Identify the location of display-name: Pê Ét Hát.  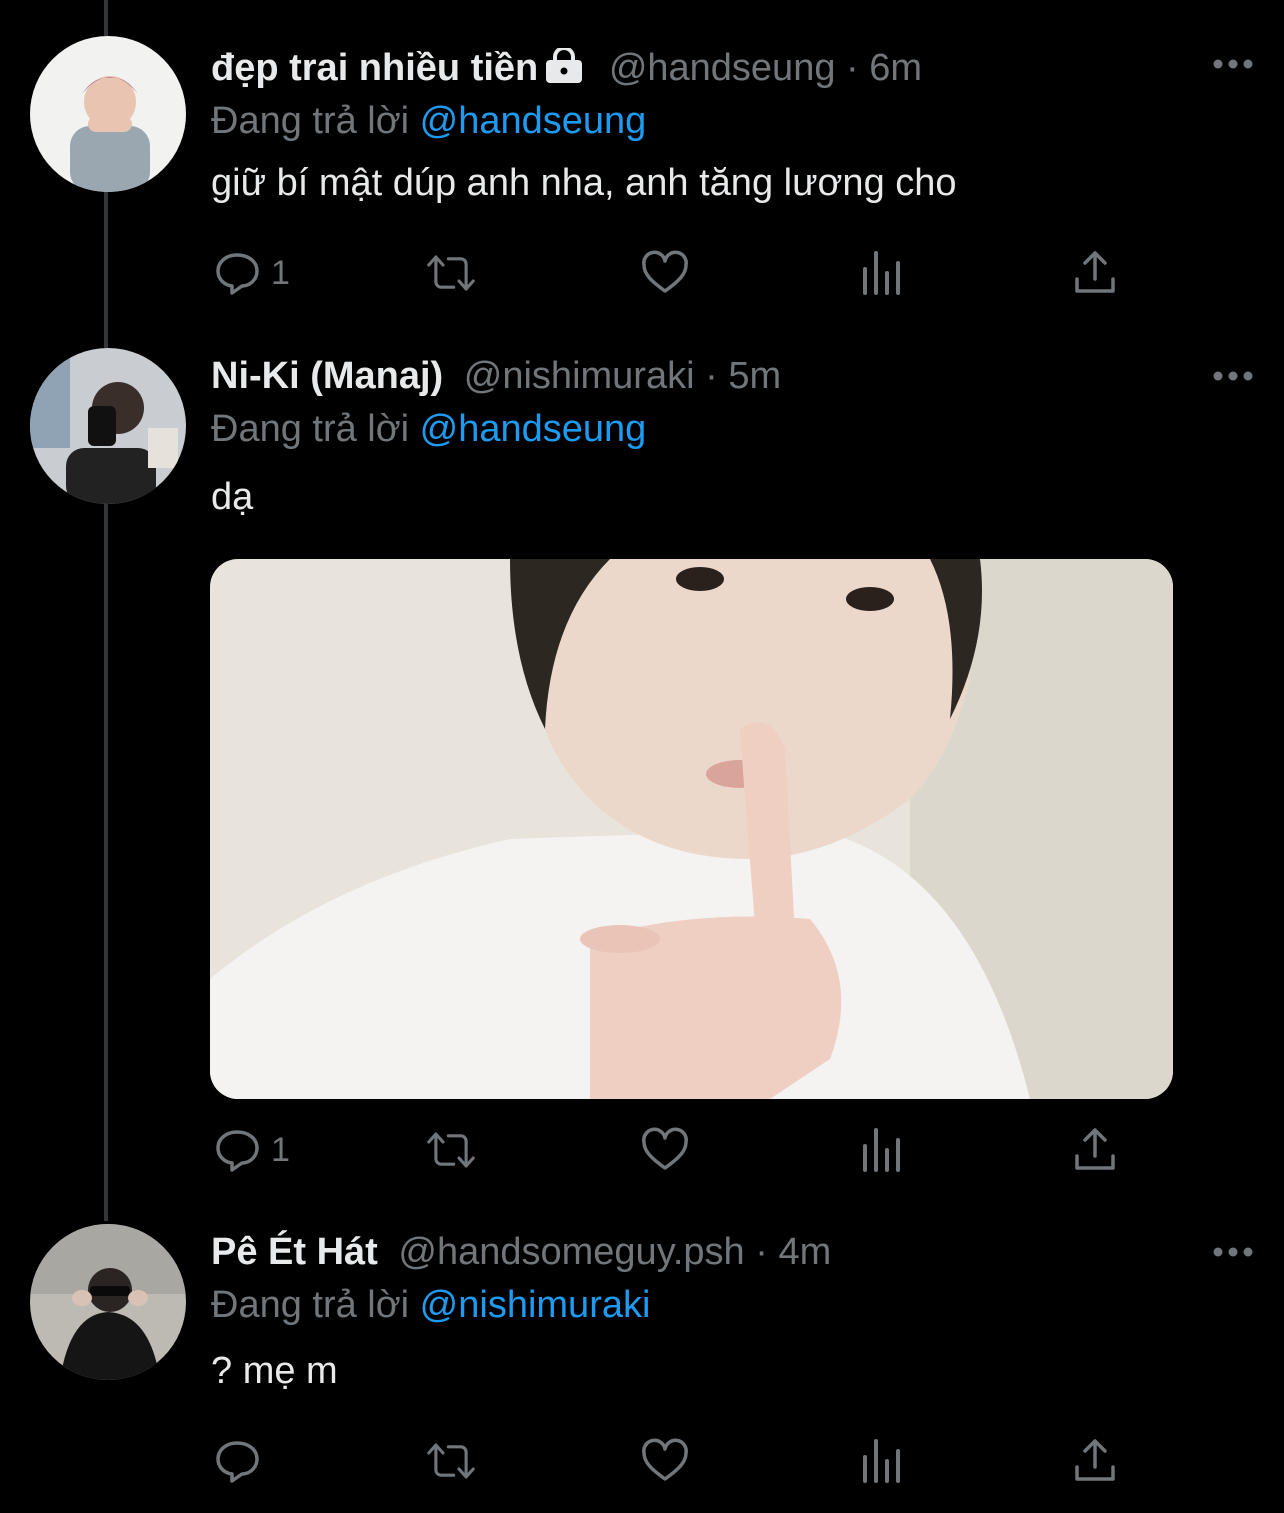
(294, 1252).